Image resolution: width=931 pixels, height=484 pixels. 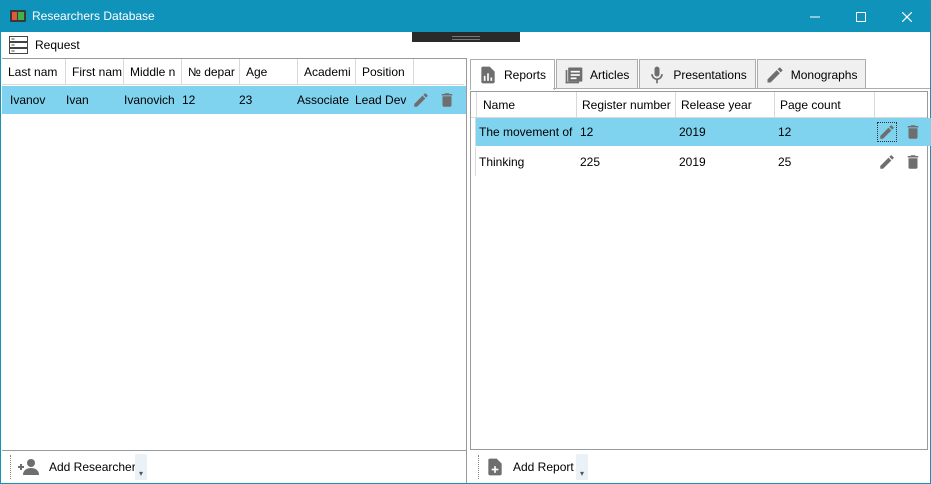 I want to click on add-researcher-label: Add Researcher, so click(x=92, y=467).